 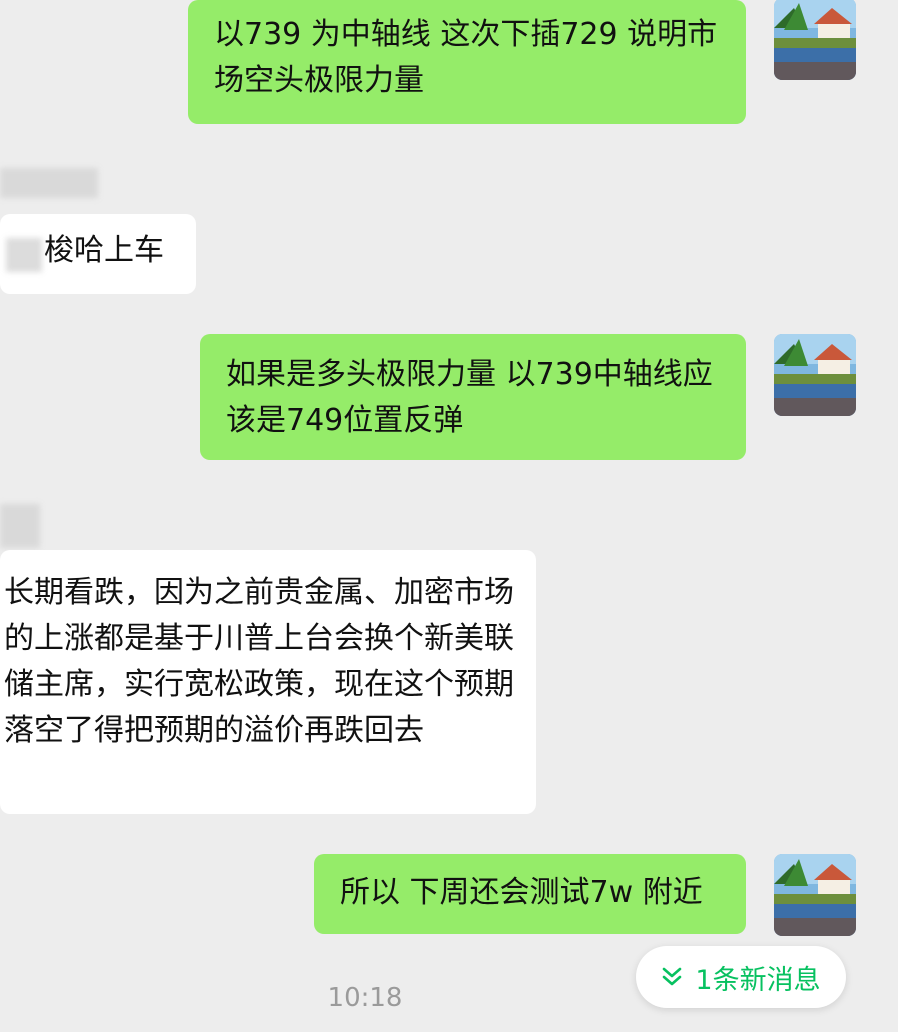 I want to click on timestamp: 10:18, so click(x=365, y=998).